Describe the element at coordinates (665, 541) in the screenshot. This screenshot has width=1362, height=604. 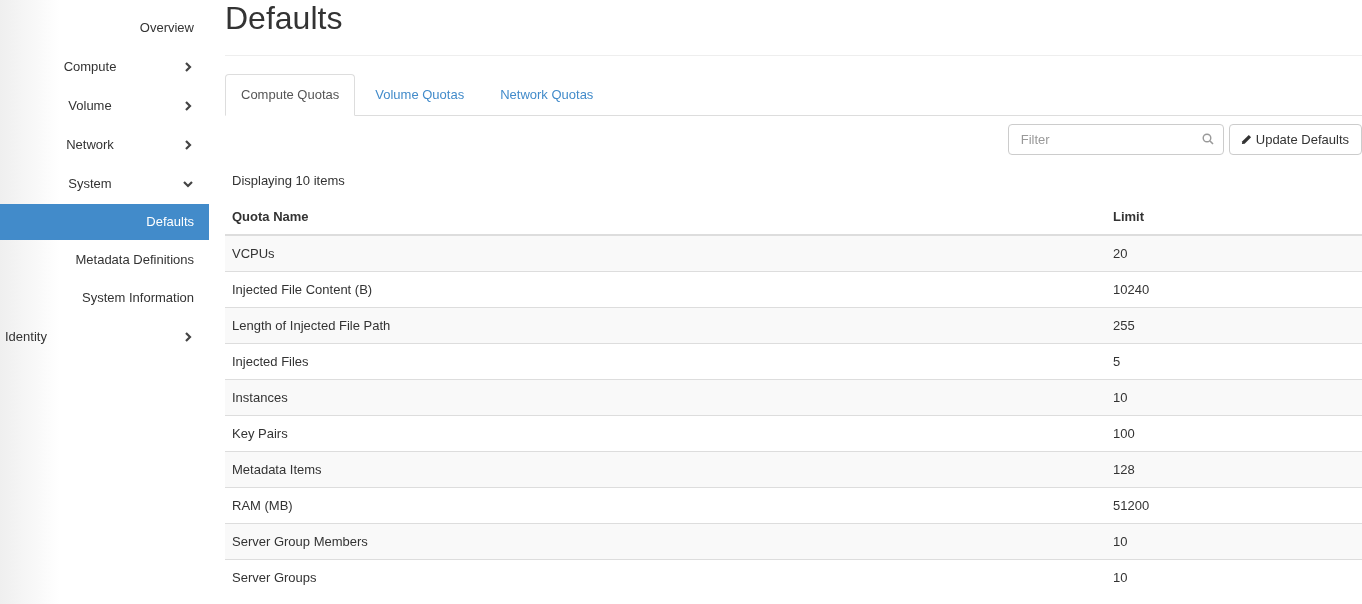
I see `table-cell: Server Group Members` at that location.